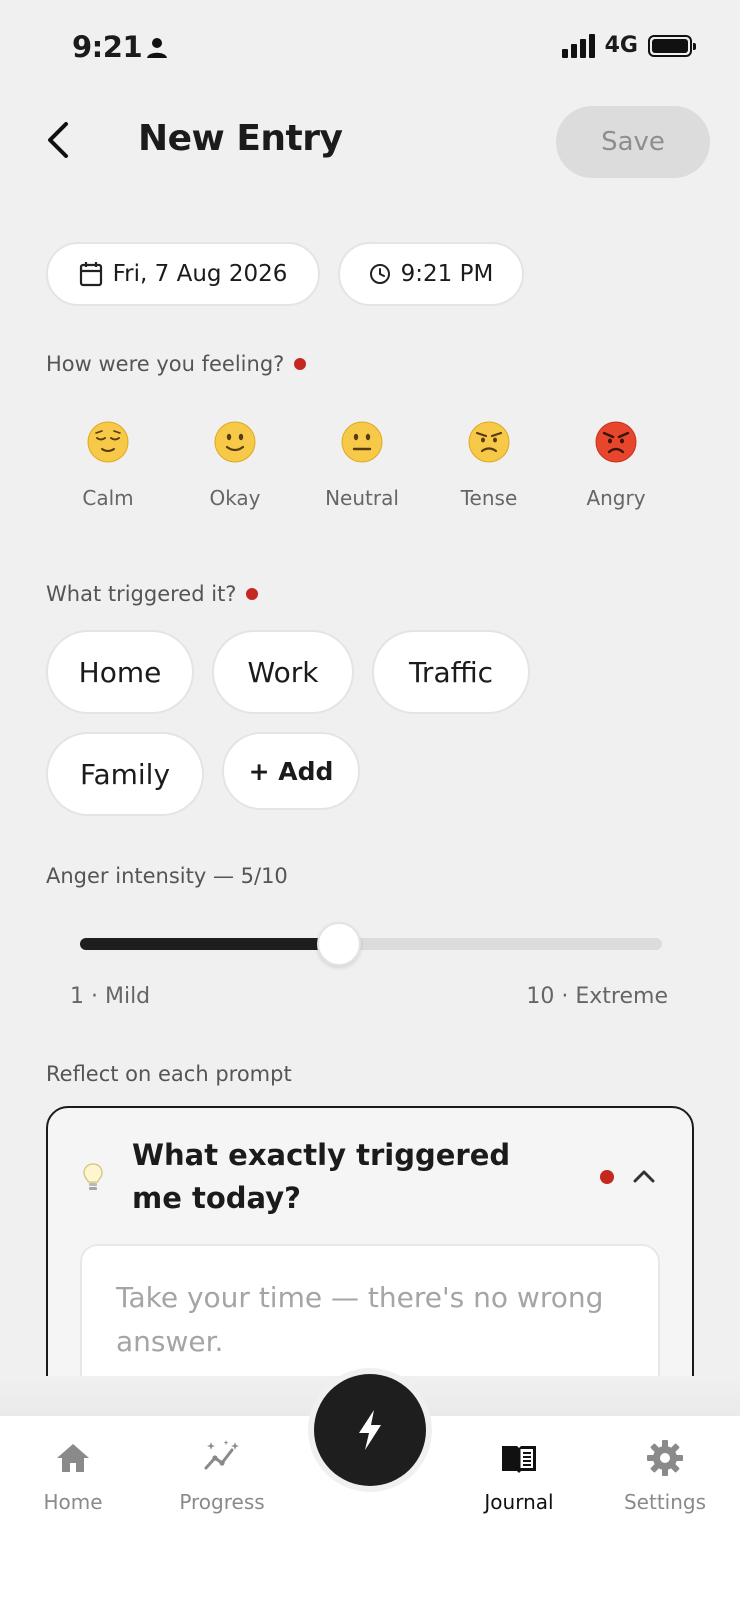 The image size is (740, 1600). Describe the element at coordinates (222, 1476) in the screenshot. I see `tab-progress: Progress` at that location.